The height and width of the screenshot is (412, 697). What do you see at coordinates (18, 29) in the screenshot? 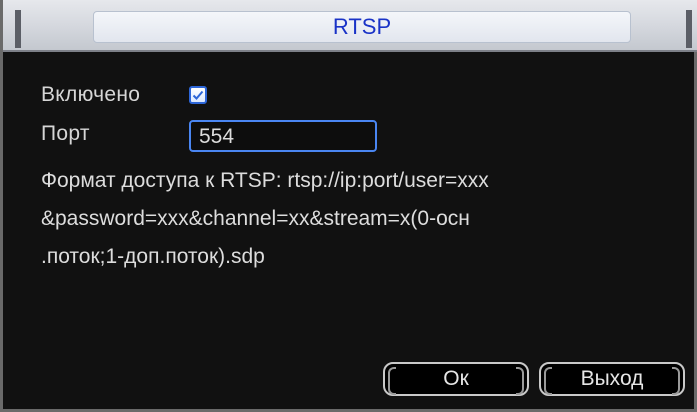
I see `title-bar-left-edge` at bounding box center [18, 29].